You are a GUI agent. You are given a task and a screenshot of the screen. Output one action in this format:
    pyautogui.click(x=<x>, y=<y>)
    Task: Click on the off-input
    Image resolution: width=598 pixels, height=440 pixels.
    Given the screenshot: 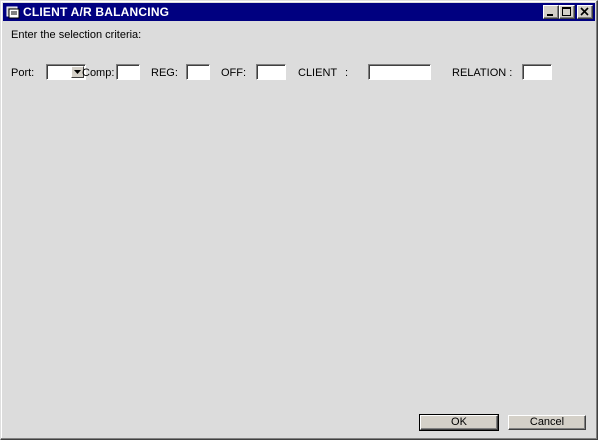 What is the action you would take?
    pyautogui.click(x=271, y=72)
    